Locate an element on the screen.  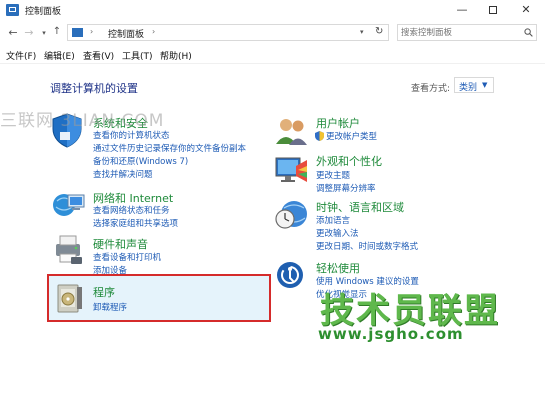
link-homegroup: 选择家庭组和共享选项 is located at coordinates (135, 223).